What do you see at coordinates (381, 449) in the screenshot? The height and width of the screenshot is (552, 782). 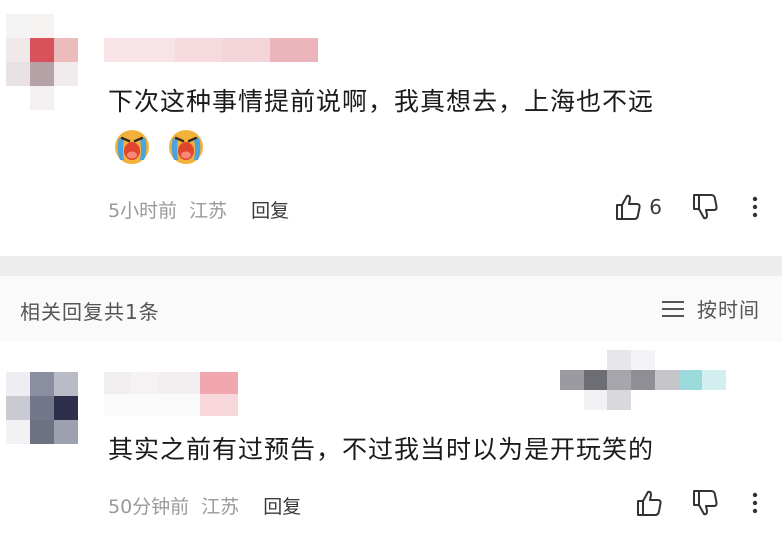 I see `comment-text: 其实之前有过预告，不过我当时以为是开玩笑的` at bounding box center [381, 449].